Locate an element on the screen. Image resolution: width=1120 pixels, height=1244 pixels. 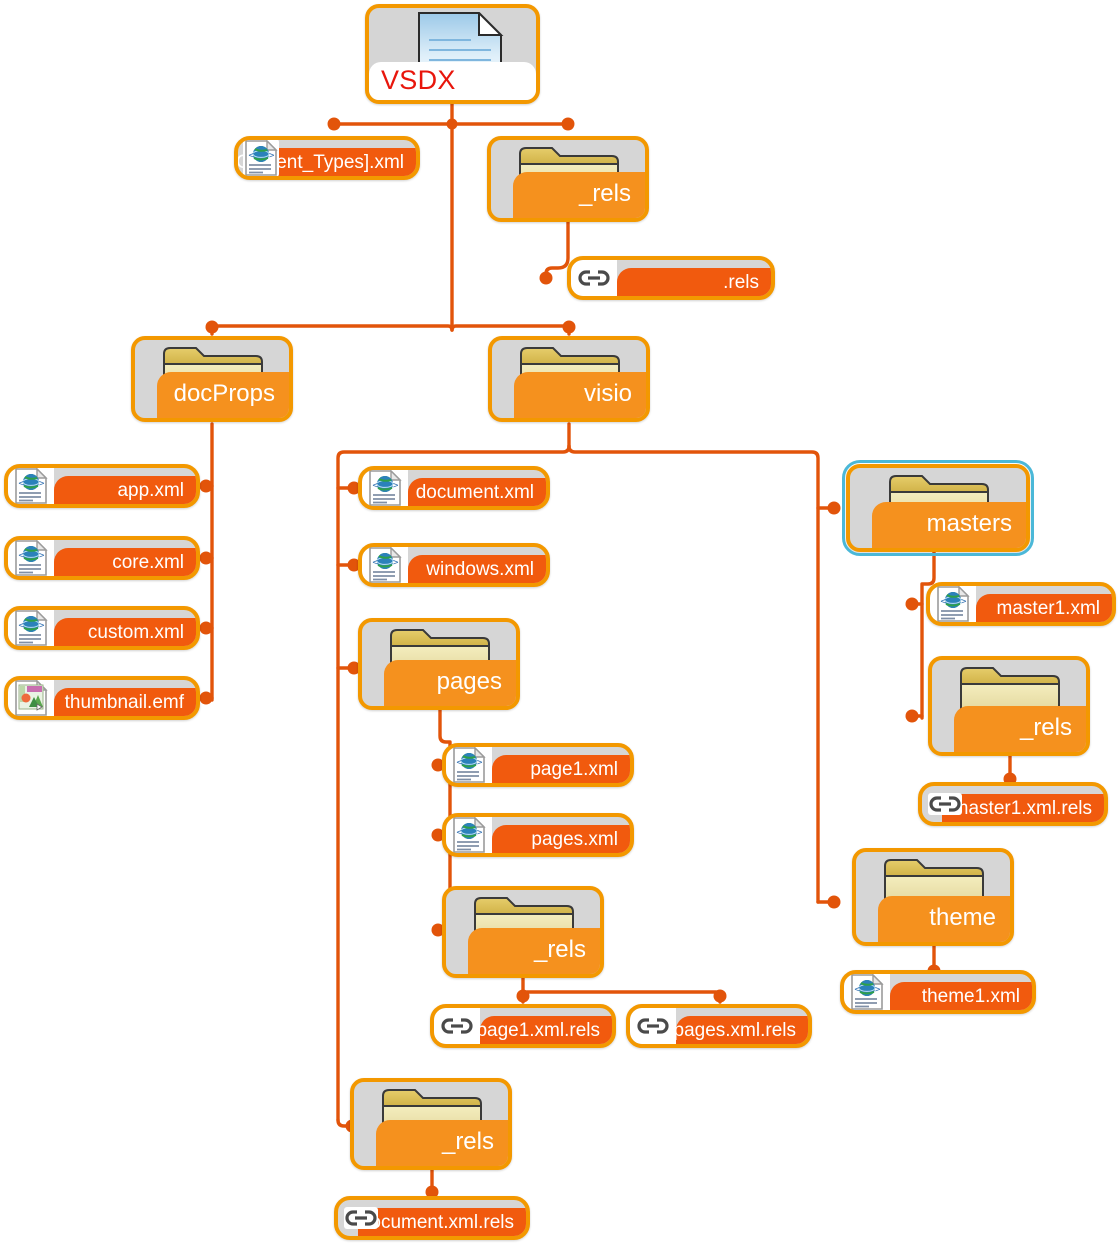
node-label: VSDX is located at coordinates (452, 81).